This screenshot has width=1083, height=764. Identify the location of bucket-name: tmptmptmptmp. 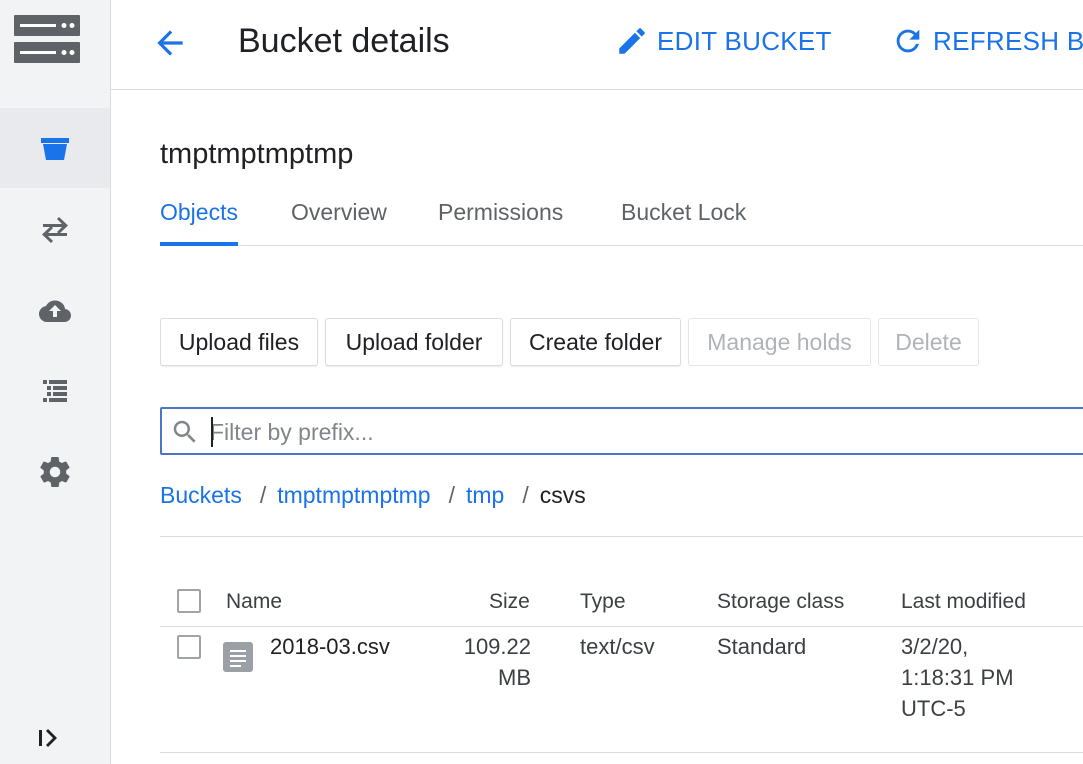
(257, 154).